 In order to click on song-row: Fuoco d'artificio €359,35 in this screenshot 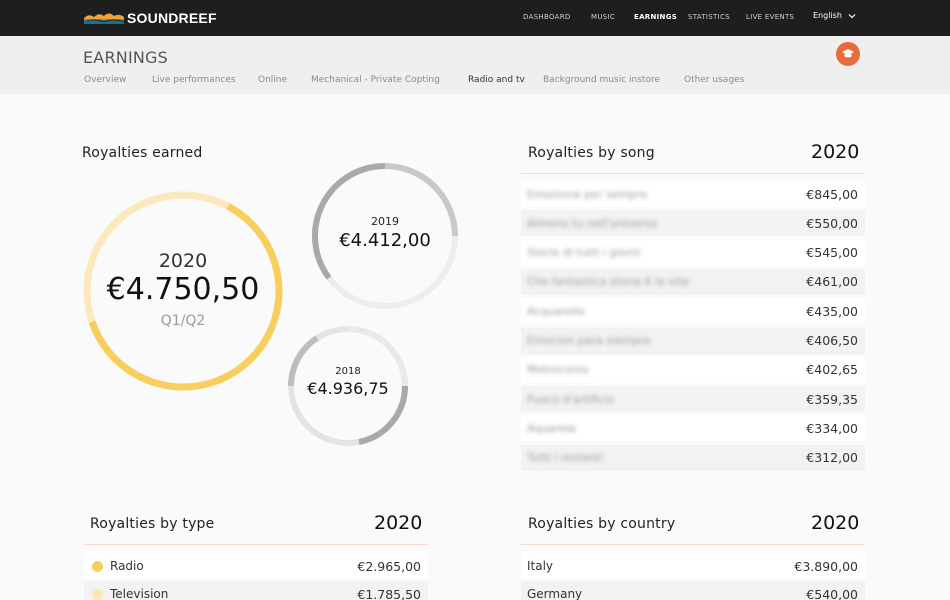, I will do `click(693, 399)`.